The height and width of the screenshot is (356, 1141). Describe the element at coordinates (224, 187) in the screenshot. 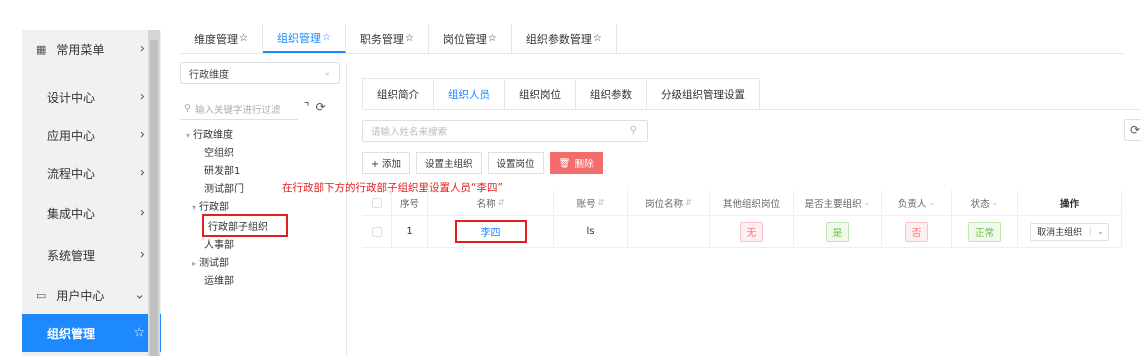

I see `tree-node: 测试部门` at that location.